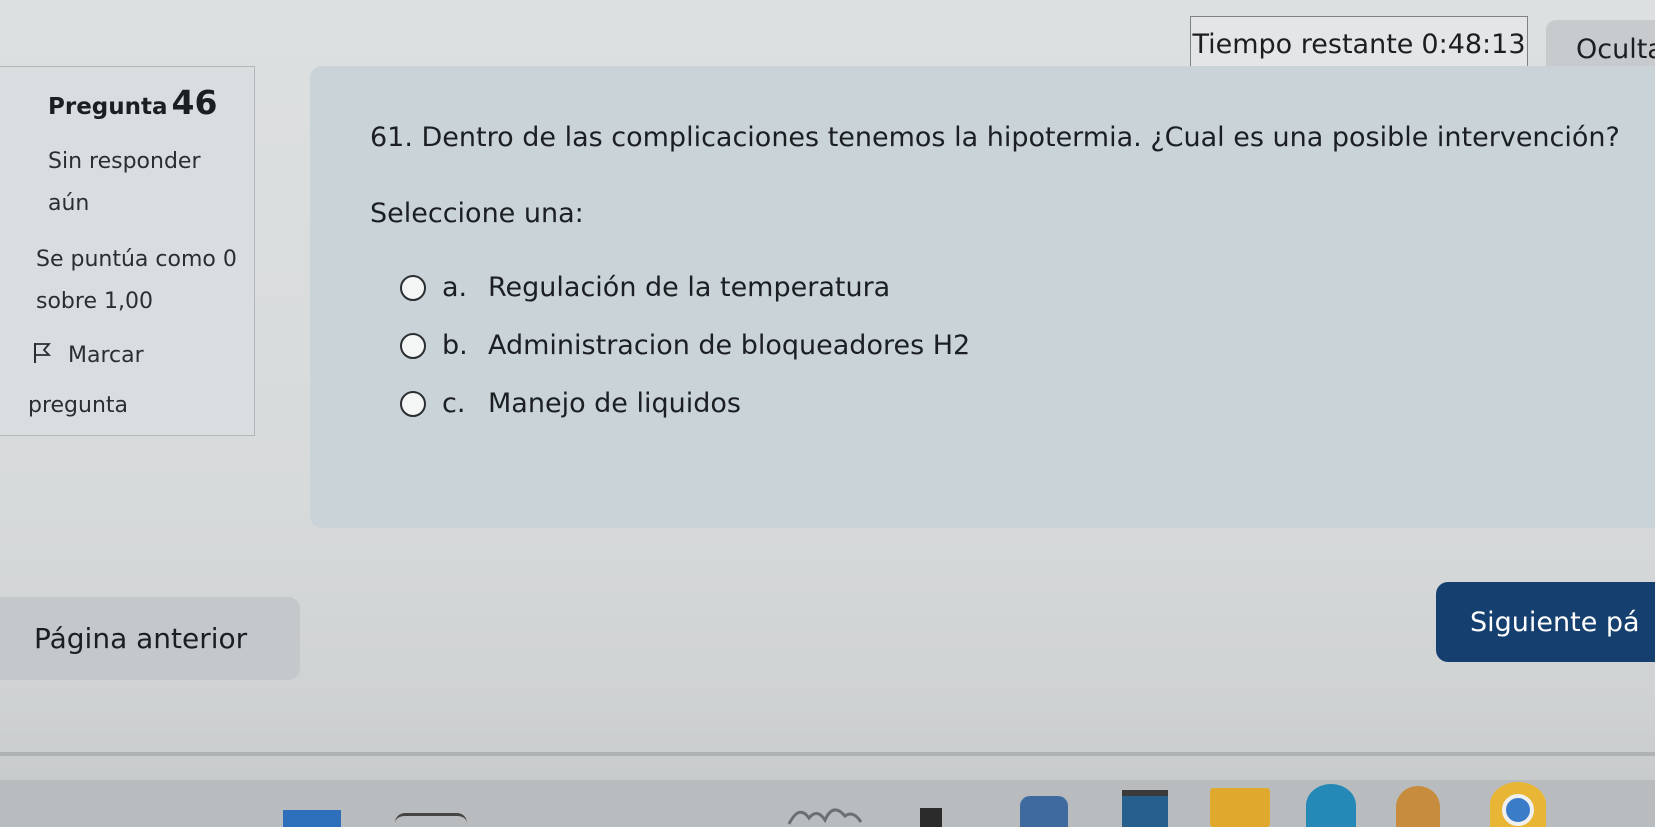 This screenshot has width=1655, height=827. I want to click on screen-divider, so click(827, 754).